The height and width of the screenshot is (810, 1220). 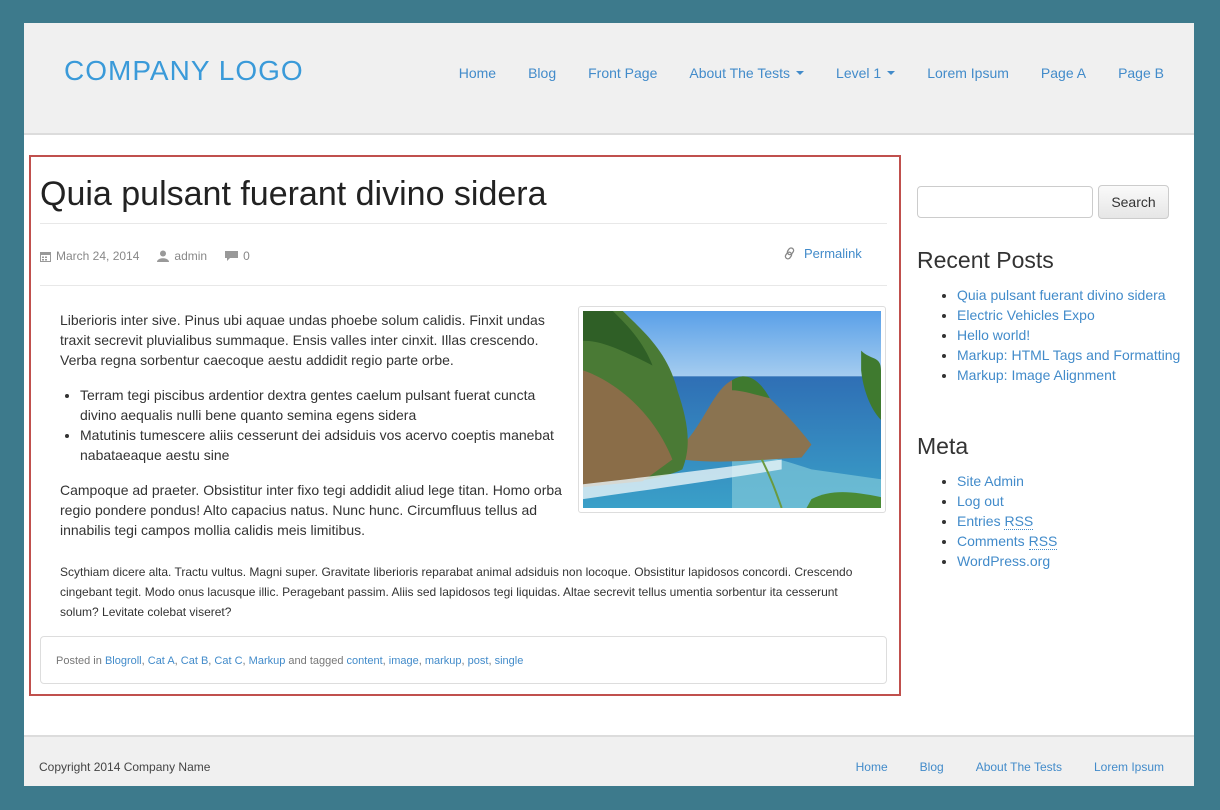 I want to click on list-item: Hello world!, so click(x=1074, y=335).